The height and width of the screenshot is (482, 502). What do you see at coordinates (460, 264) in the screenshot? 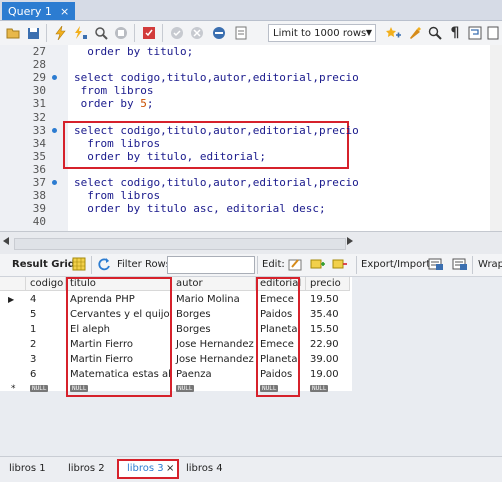
I see `import-icon` at bounding box center [460, 264].